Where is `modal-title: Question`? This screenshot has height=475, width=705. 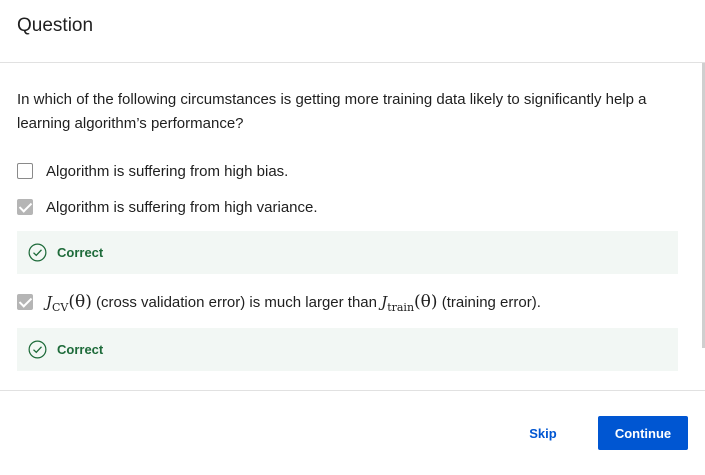
modal-title: Question is located at coordinates (55, 25).